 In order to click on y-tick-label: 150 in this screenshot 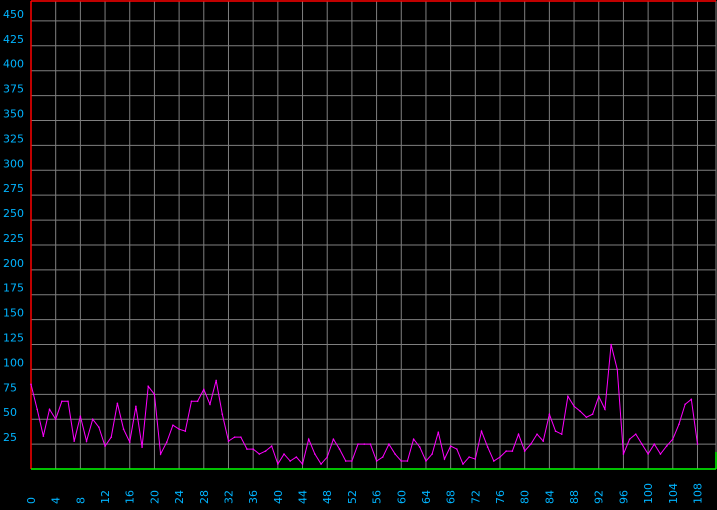, I will do `click(13, 313)`.